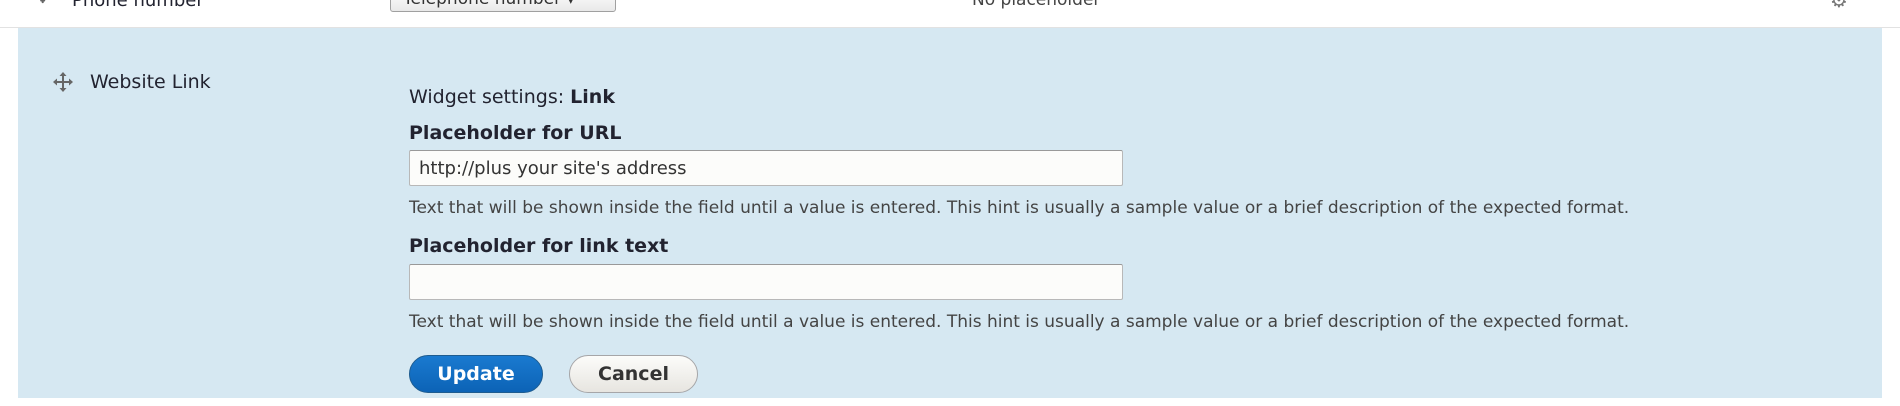 The width and height of the screenshot is (1900, 406). I want to click on field-label-website-link: Website Link, so click(150, 82).